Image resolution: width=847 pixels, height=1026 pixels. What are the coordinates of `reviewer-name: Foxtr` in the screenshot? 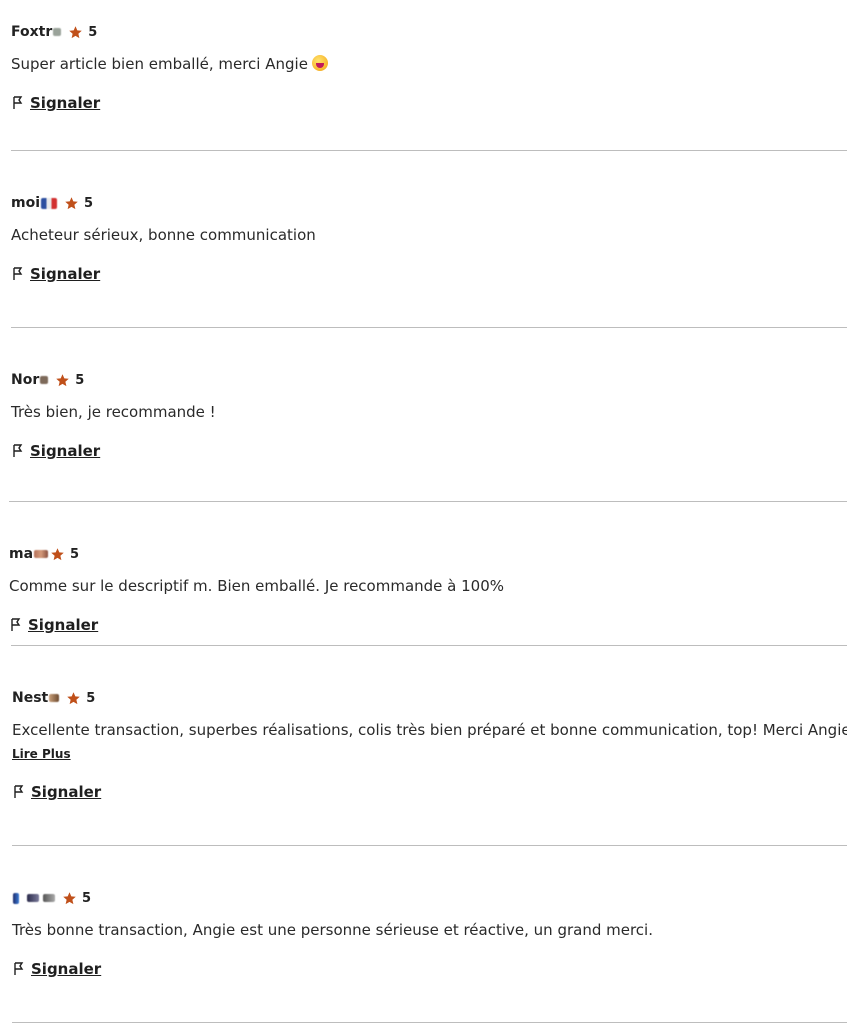 It's located at (31, 32).